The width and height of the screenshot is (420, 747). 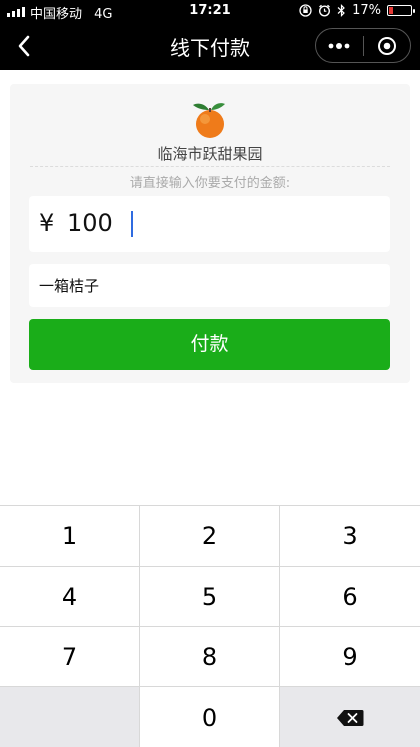 What do you see at coordinates (209, 344) in the screenshot?
I see `pay-button: 付款` at bounding box center [209, 344].